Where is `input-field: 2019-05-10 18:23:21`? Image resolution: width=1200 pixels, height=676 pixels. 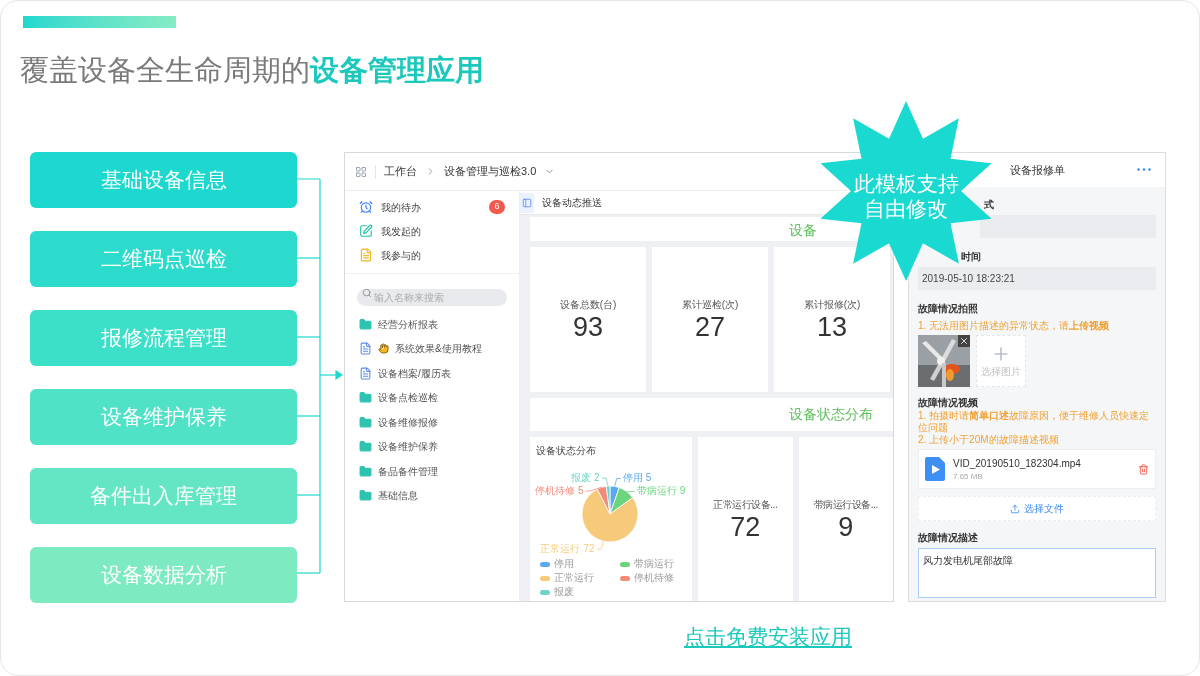
input-field: 2019-05-10 18:23:21 is located at coordinates (1037, 278).